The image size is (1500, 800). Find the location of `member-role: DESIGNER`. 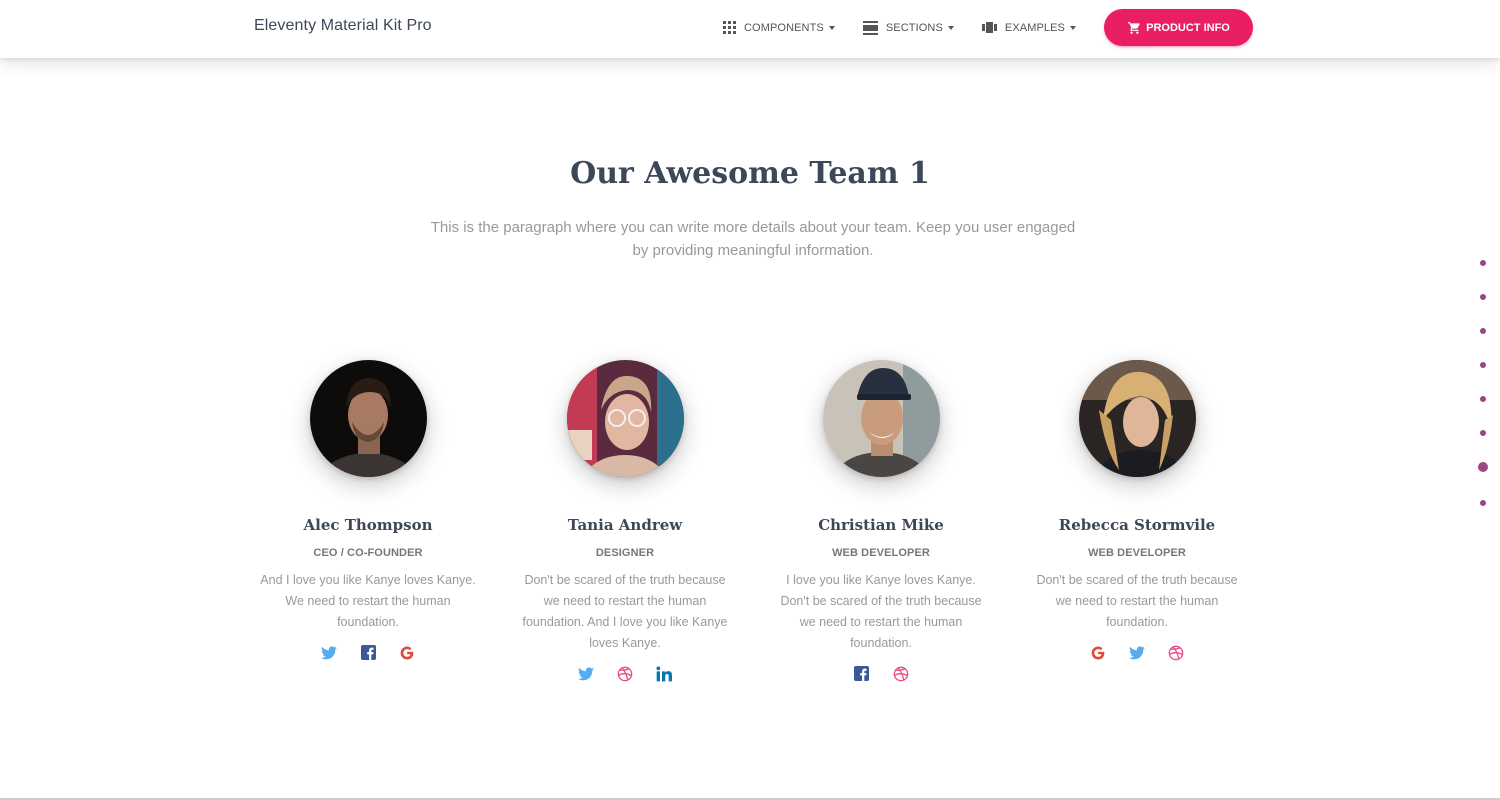

member-role: DESIGNER is located at coordinates (625, 553).